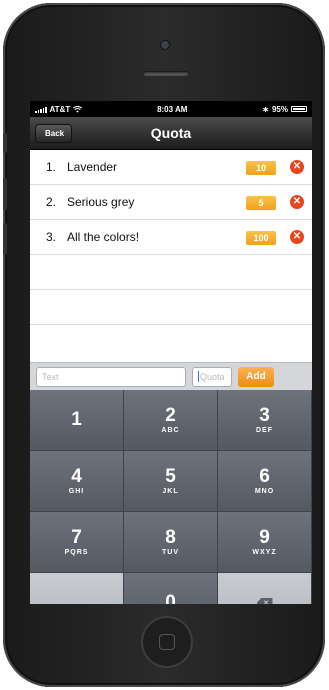  What do you see at coordinates (264, 552) in the screenshot?
I see `key-letters: WXYZ` at bounding box center [264, 552].